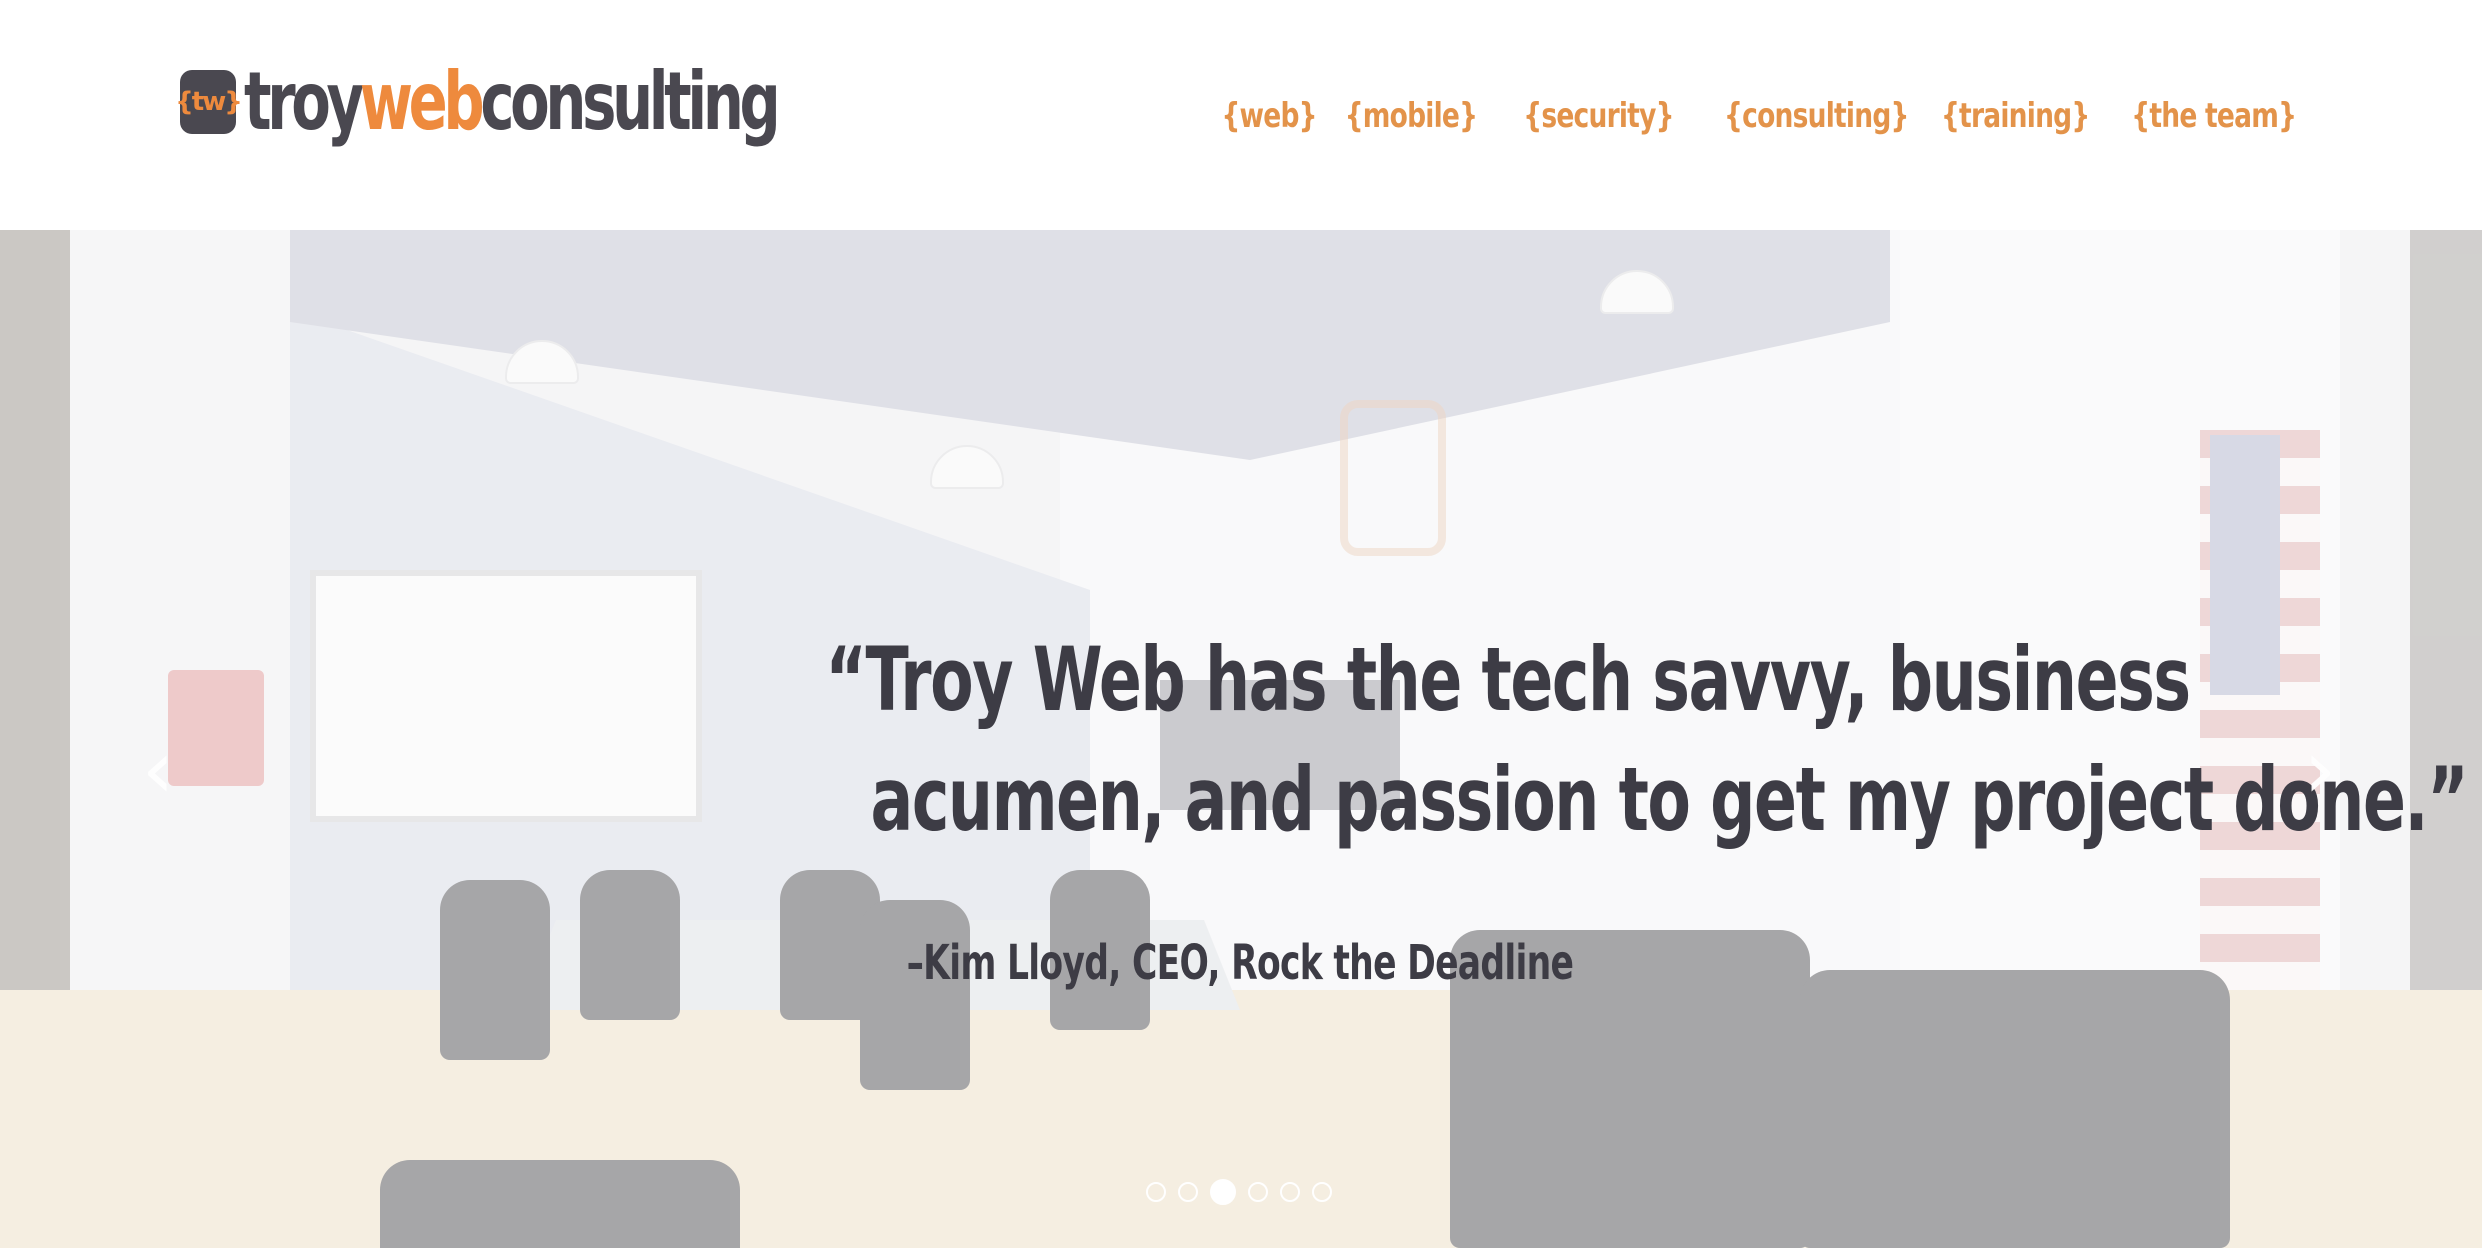 This screenshot has height=1248, width=2482. I want to click on site-logo: {tw} troywebconsulting, so click(579, 102).